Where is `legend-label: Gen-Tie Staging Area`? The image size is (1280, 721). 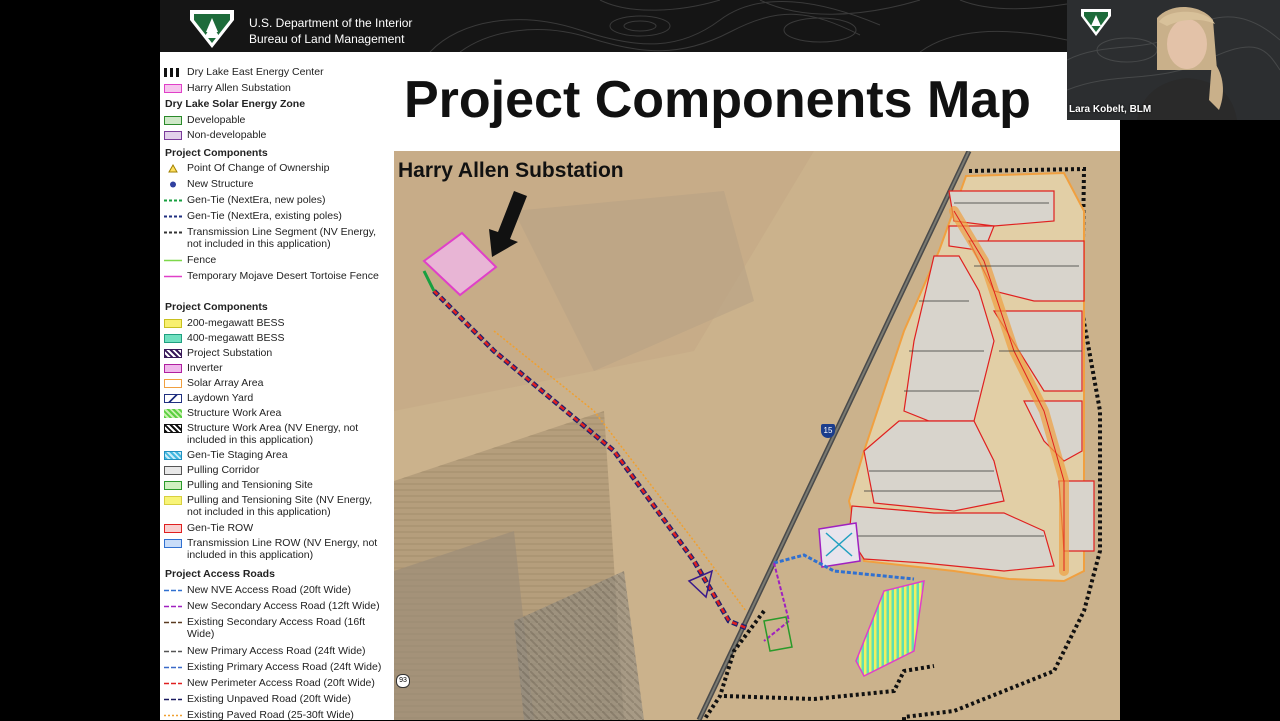
legend-label: Gen-Tie Staging Area is located at coordinates (237, 455).